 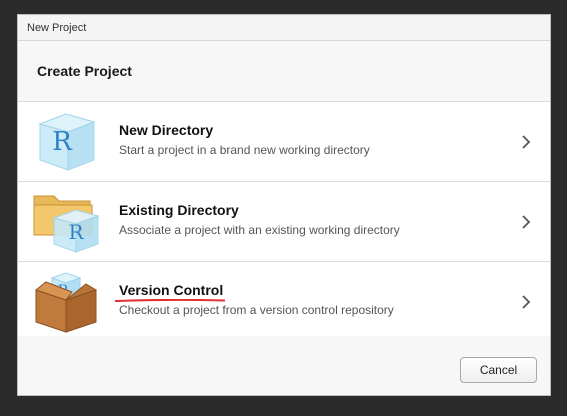 I want to click on window-titlebar: New Project, so click(x=284, y=28).